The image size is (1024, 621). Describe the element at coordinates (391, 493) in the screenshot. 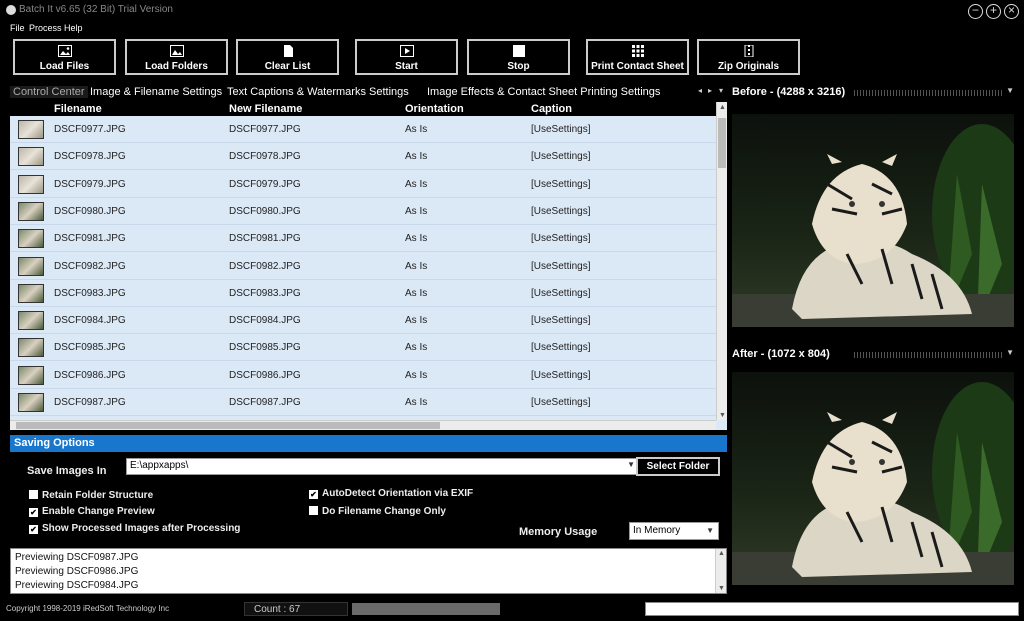

I see `autodetect-orientation-checkbox: ✔ AutoDetect Orientation via EXIF` at that location.